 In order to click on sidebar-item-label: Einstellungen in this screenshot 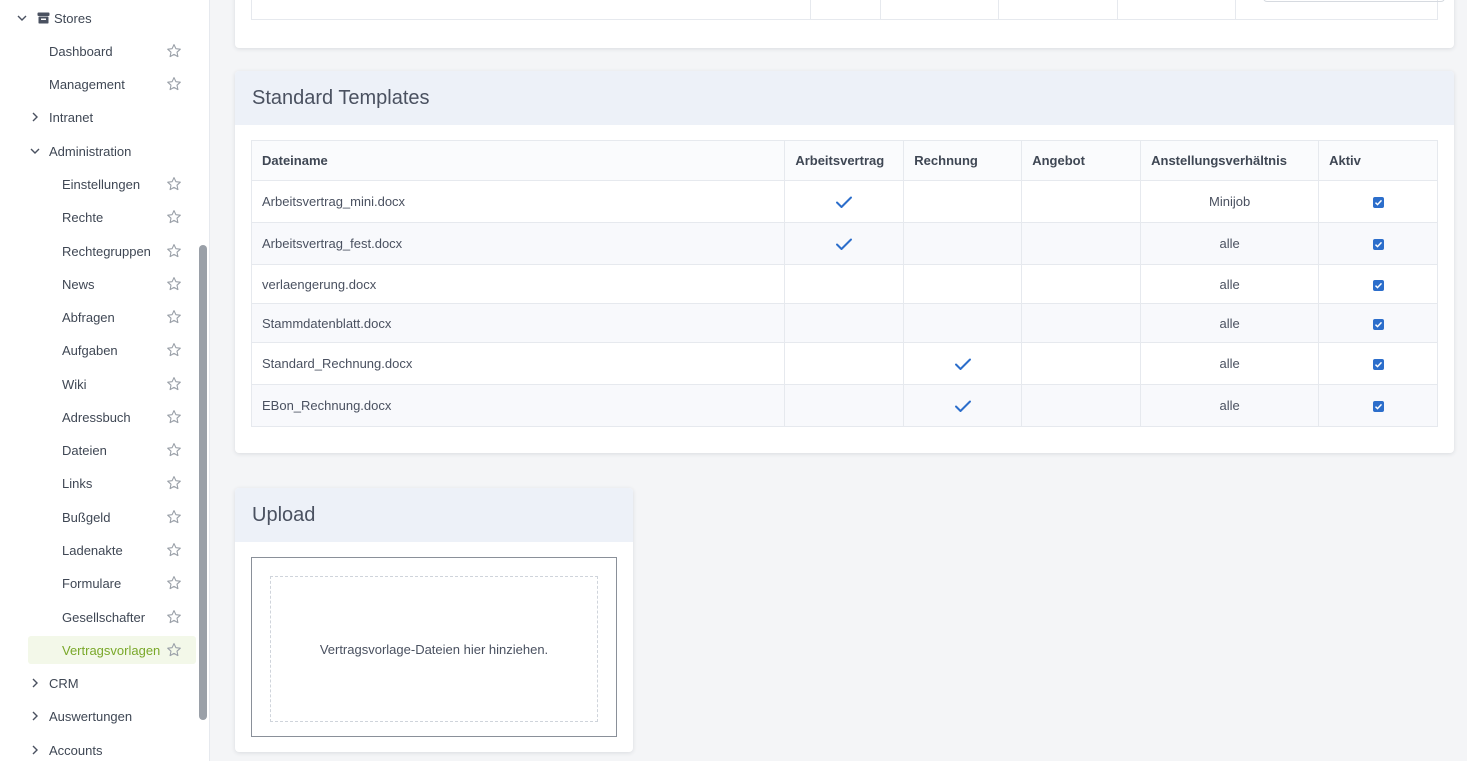, I will do `click(101, 184)`.